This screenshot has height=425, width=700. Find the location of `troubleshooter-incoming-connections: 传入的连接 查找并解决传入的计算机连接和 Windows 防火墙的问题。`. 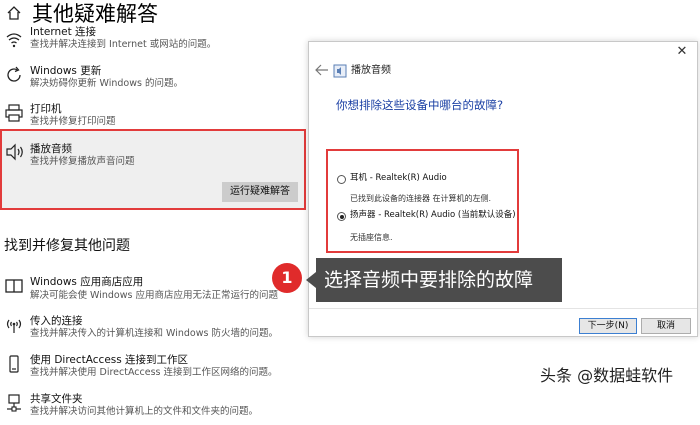

troubleshooter-incoming-connections: 传入的连接 查找并解决传入的计算机连接和 Windows 防火墙的问题。 is located at coordinates (153, 328).